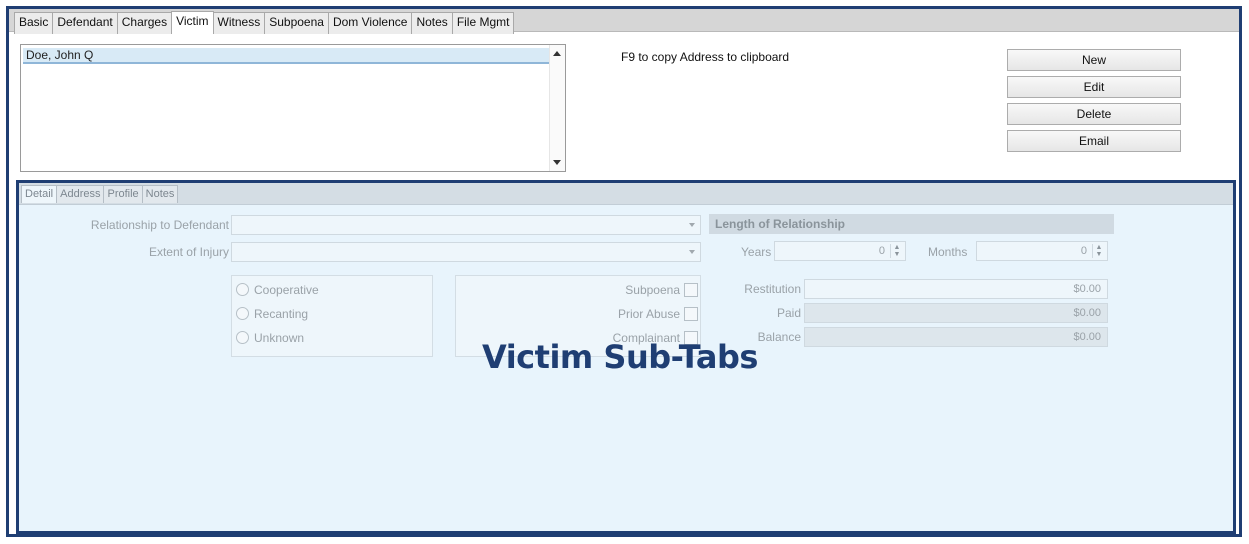  What do you see at coordinates (1083, 251) in the screenshot?
I see `months-value: 0` at bounding box center [1083, 251].